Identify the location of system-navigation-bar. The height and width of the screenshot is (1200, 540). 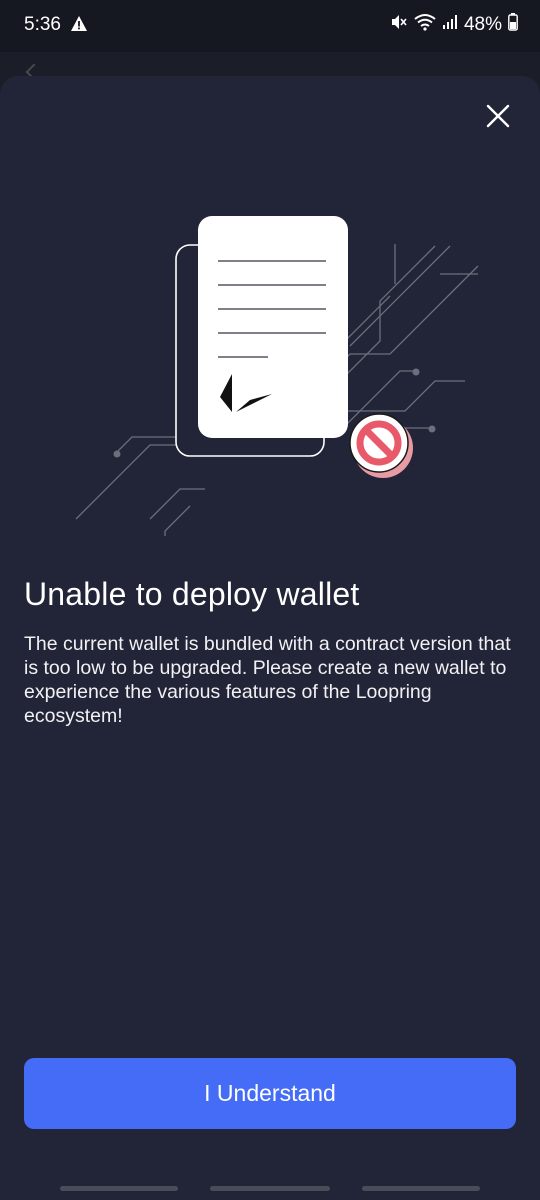
(270, 1190).